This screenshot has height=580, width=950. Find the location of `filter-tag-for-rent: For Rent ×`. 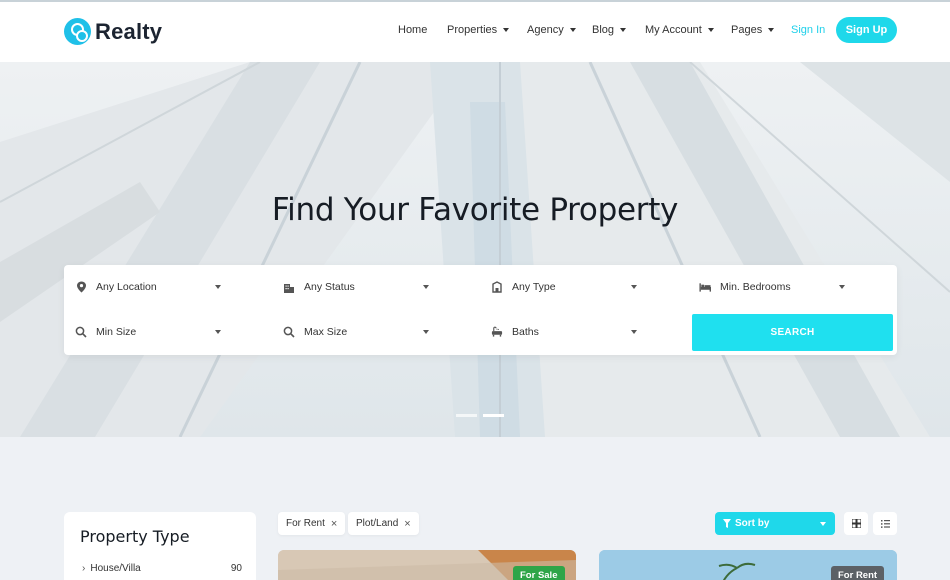

filter-tag-for-rent: For Rent × is located at coordinates (312, 523).